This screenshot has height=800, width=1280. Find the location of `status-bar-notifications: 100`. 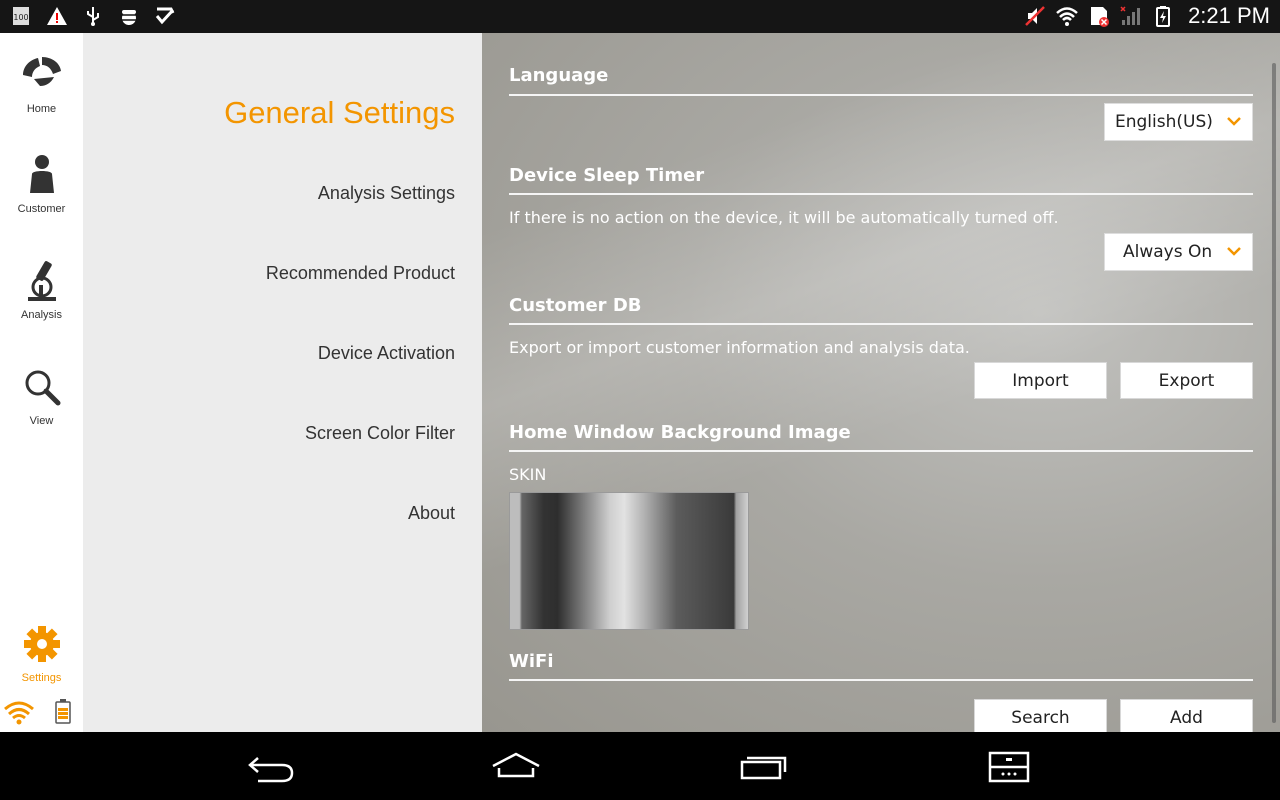

status-bar-notifications: 100 is located at coordinates (93, 16).